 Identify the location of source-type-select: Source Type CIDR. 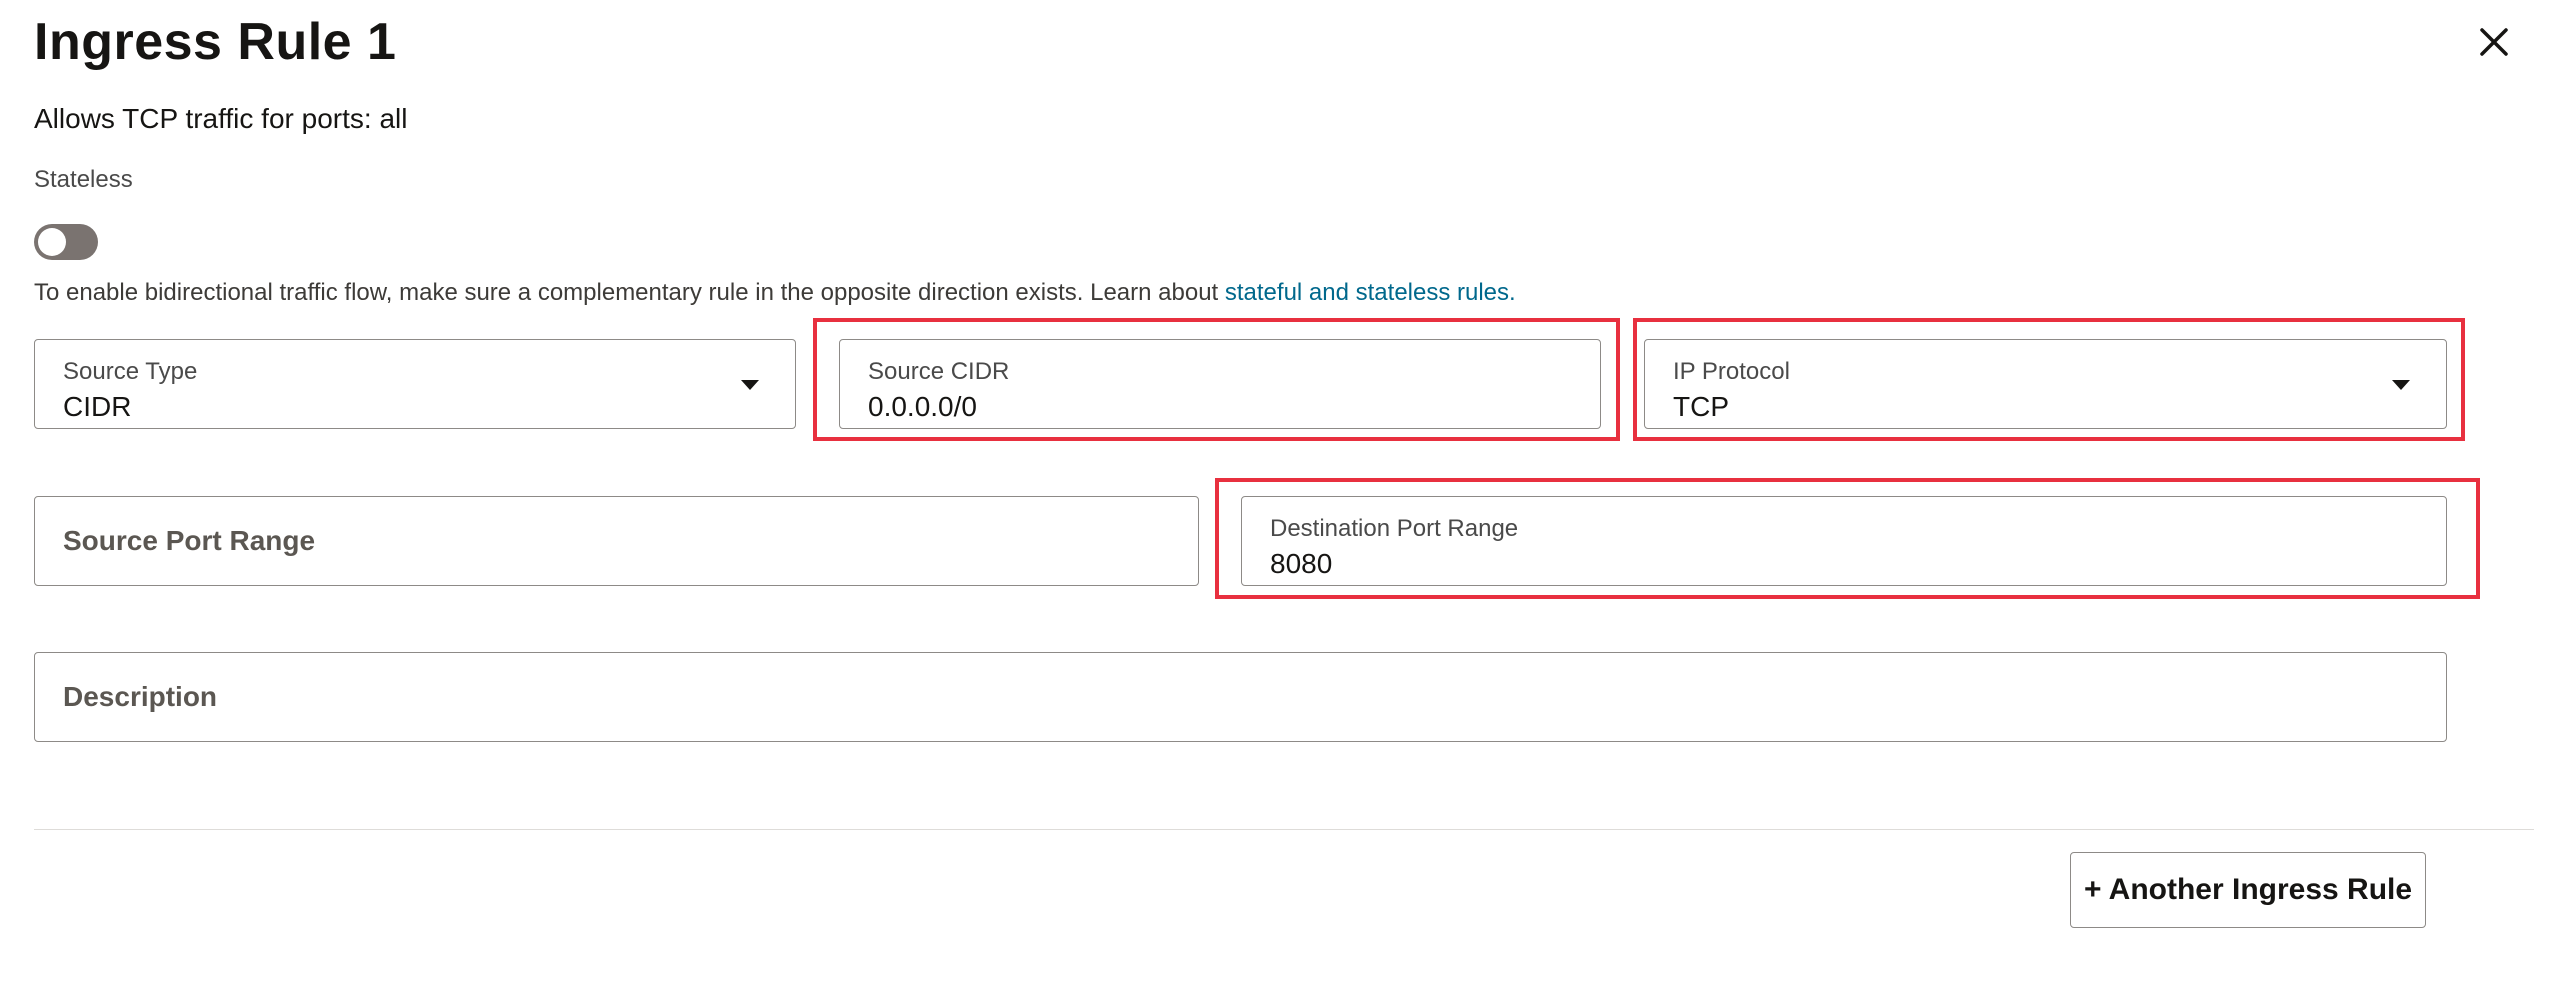
(415, 384).